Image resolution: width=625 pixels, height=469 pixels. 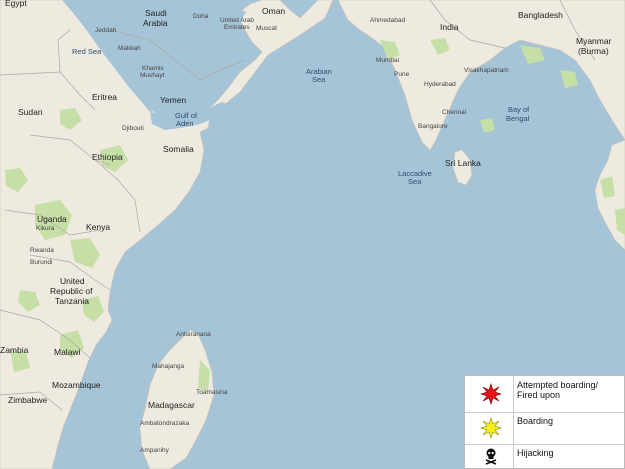 What do you see at coordinates (106, 30) in the screenshot?
I see `label-jeddah: Jeddah` at bounding box center [106, 30].